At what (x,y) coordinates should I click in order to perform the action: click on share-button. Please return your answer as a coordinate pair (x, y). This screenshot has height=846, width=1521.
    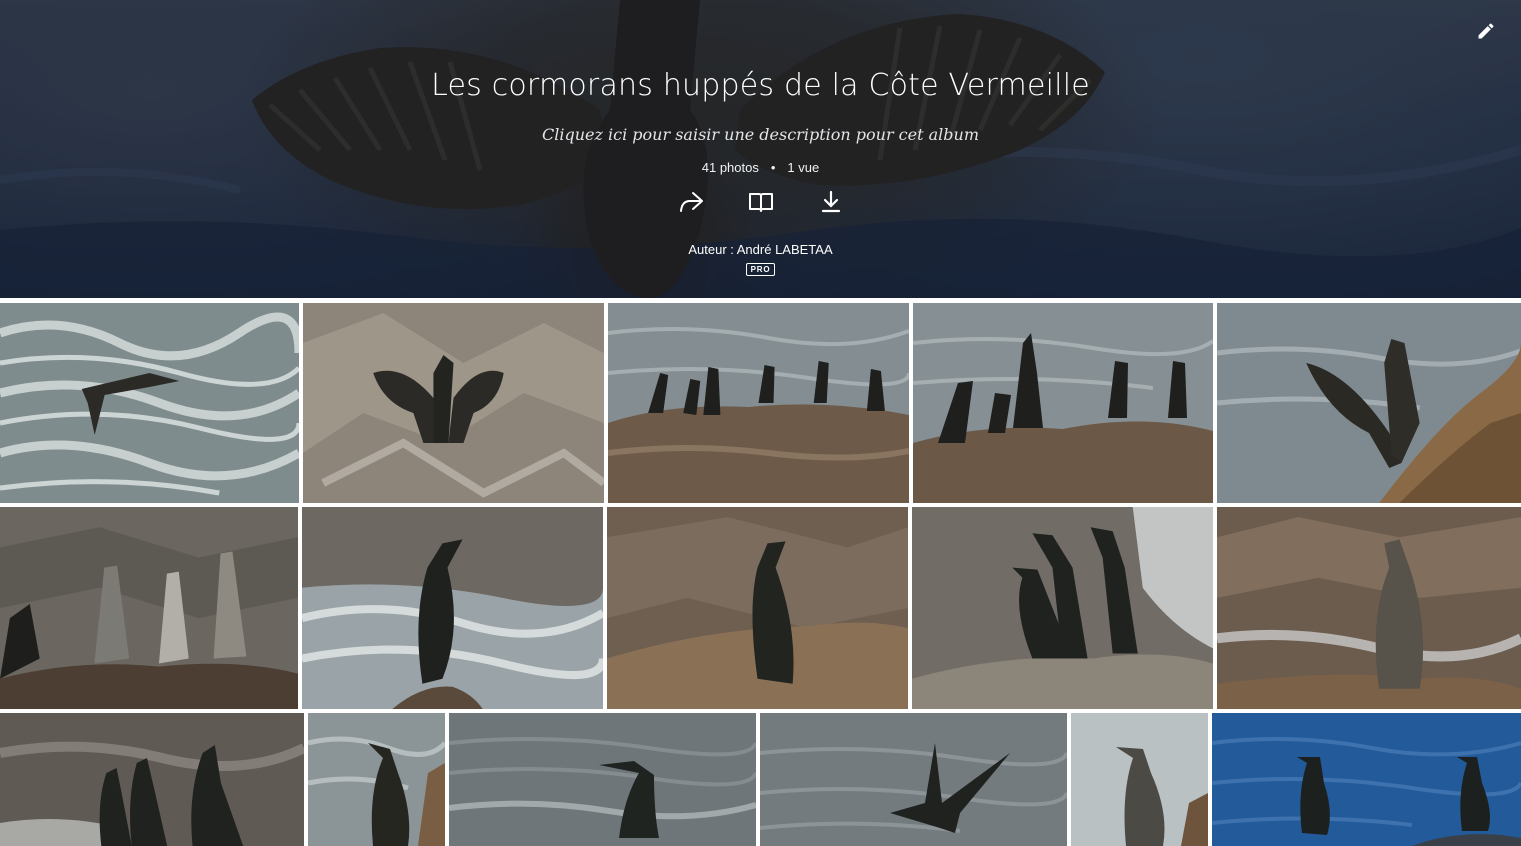
    Looking at the image, I should click on (691, 202).